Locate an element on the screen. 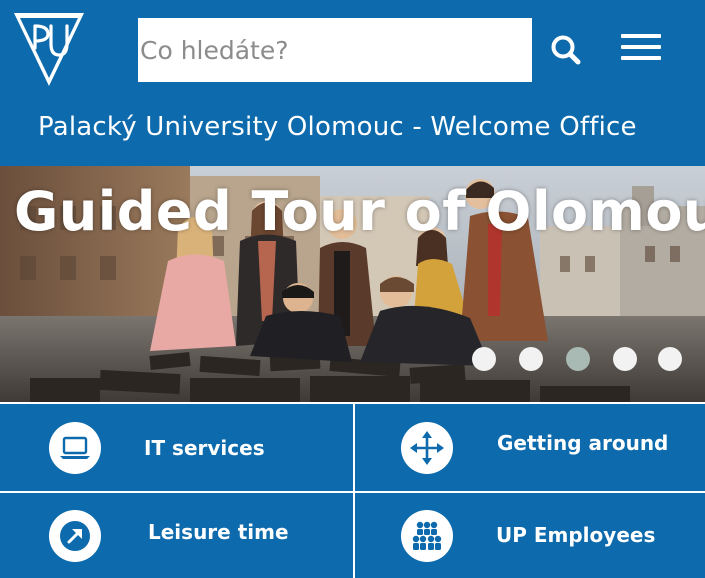  search-button is located at coordinates (566, 50).